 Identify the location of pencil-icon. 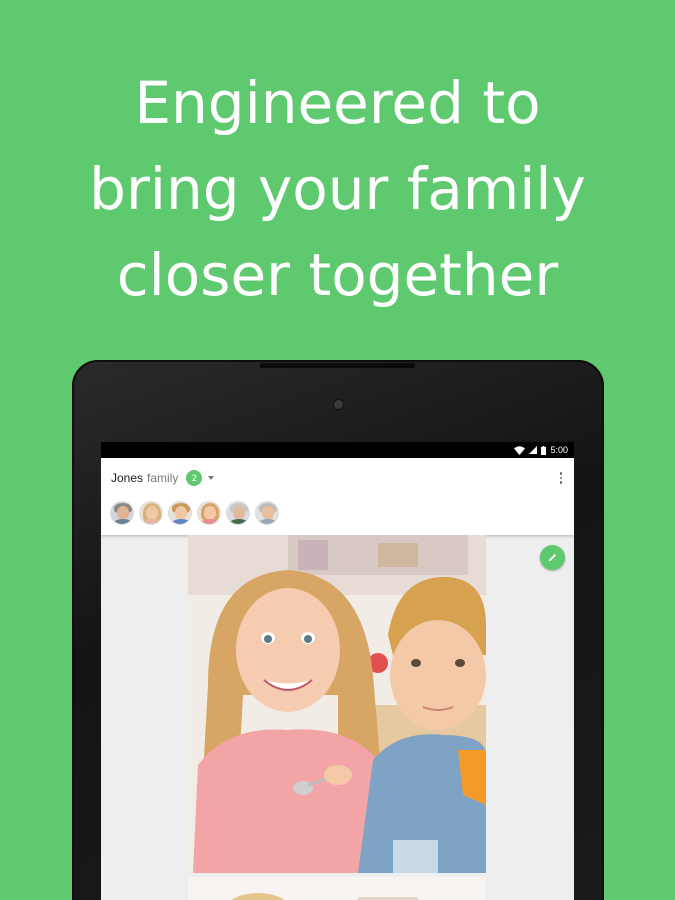
(552, 557).